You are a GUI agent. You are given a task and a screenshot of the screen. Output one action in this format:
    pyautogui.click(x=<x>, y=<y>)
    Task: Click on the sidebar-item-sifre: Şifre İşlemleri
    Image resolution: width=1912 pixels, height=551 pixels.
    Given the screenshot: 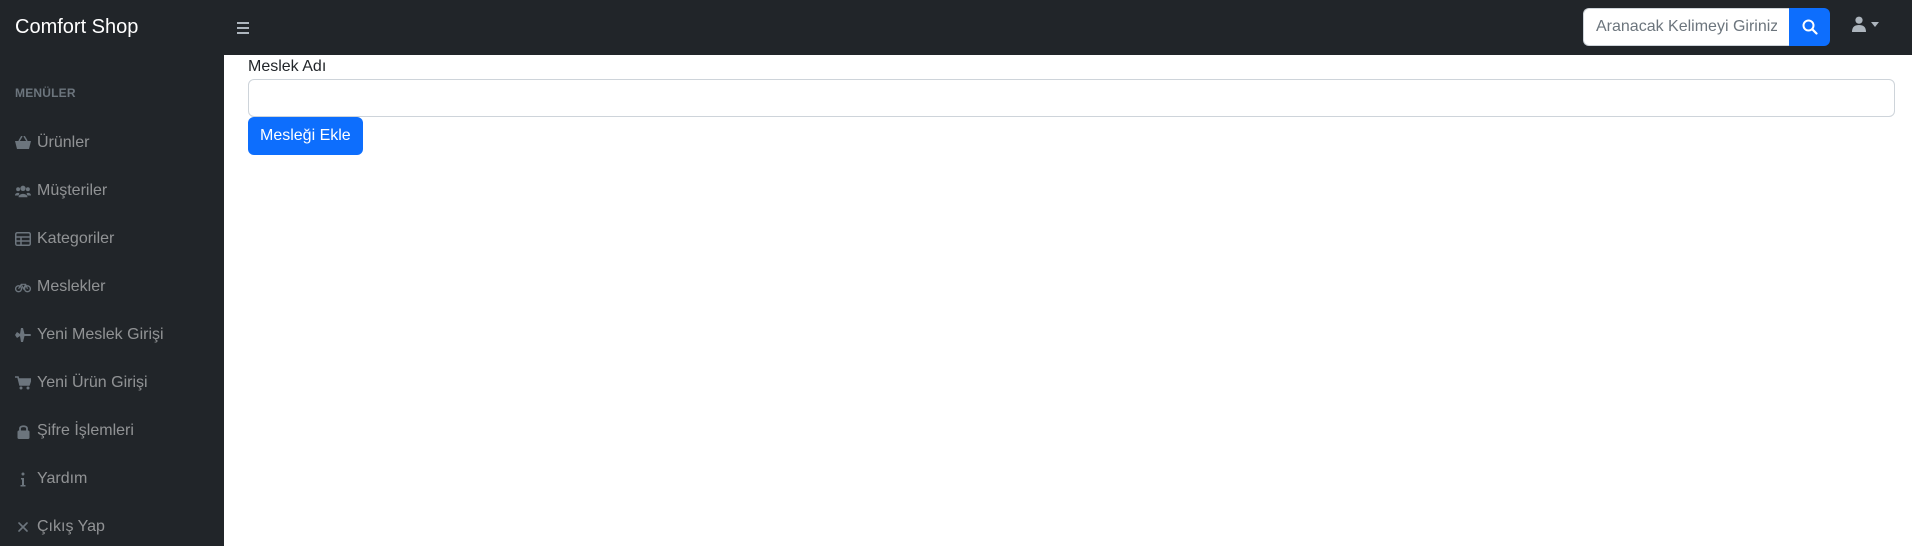 What is the action you would take?
    pyautogui.click(x=112, y=431)
    